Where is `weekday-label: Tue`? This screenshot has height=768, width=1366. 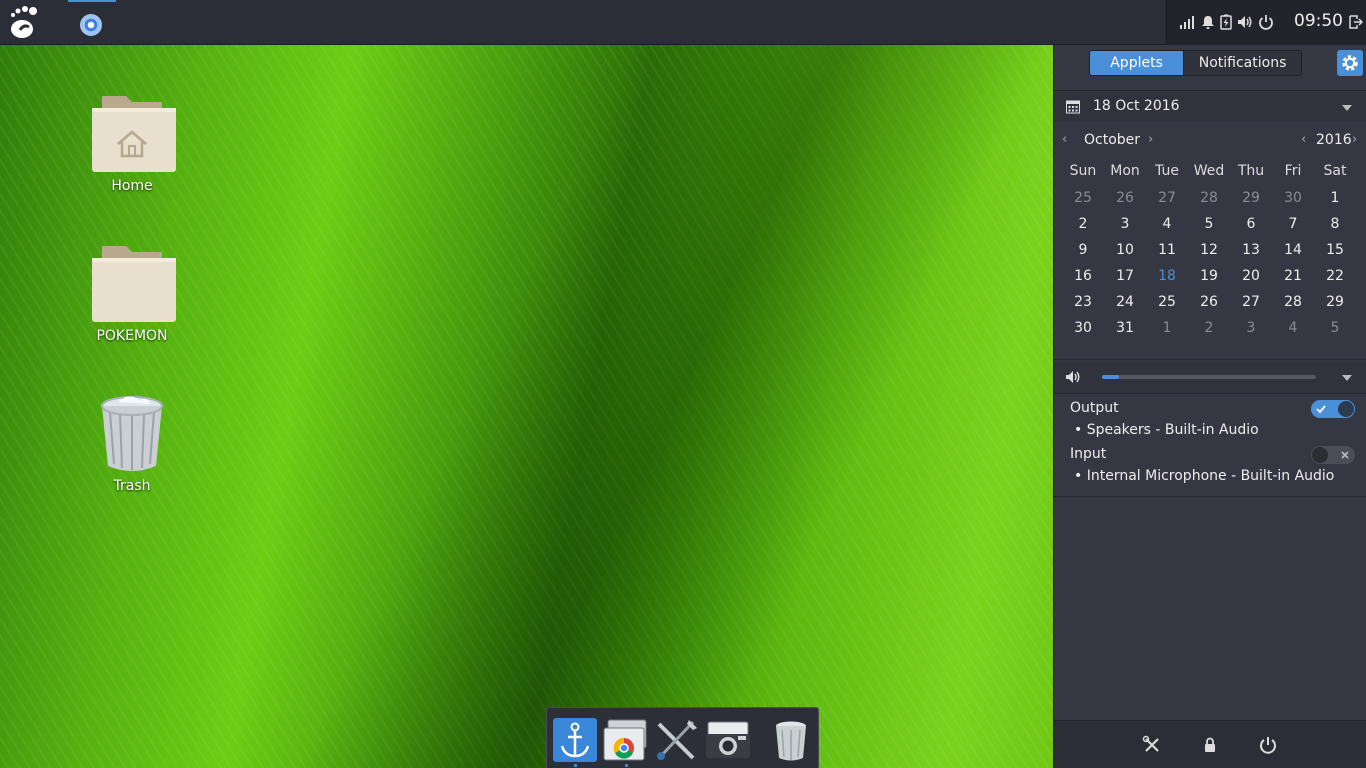 weekday-label: Tue is located at coordinates (1167, 171).